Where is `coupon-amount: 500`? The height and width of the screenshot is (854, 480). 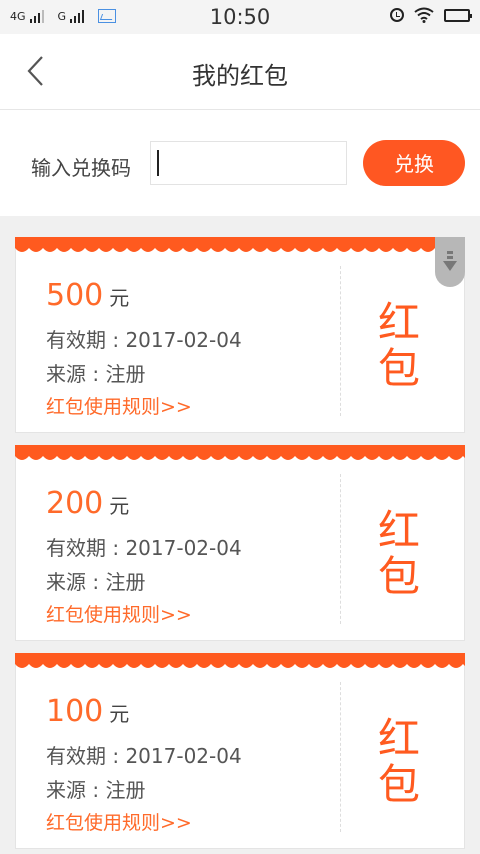 coupon-amount: 500 is located at coordinates (75, 295).